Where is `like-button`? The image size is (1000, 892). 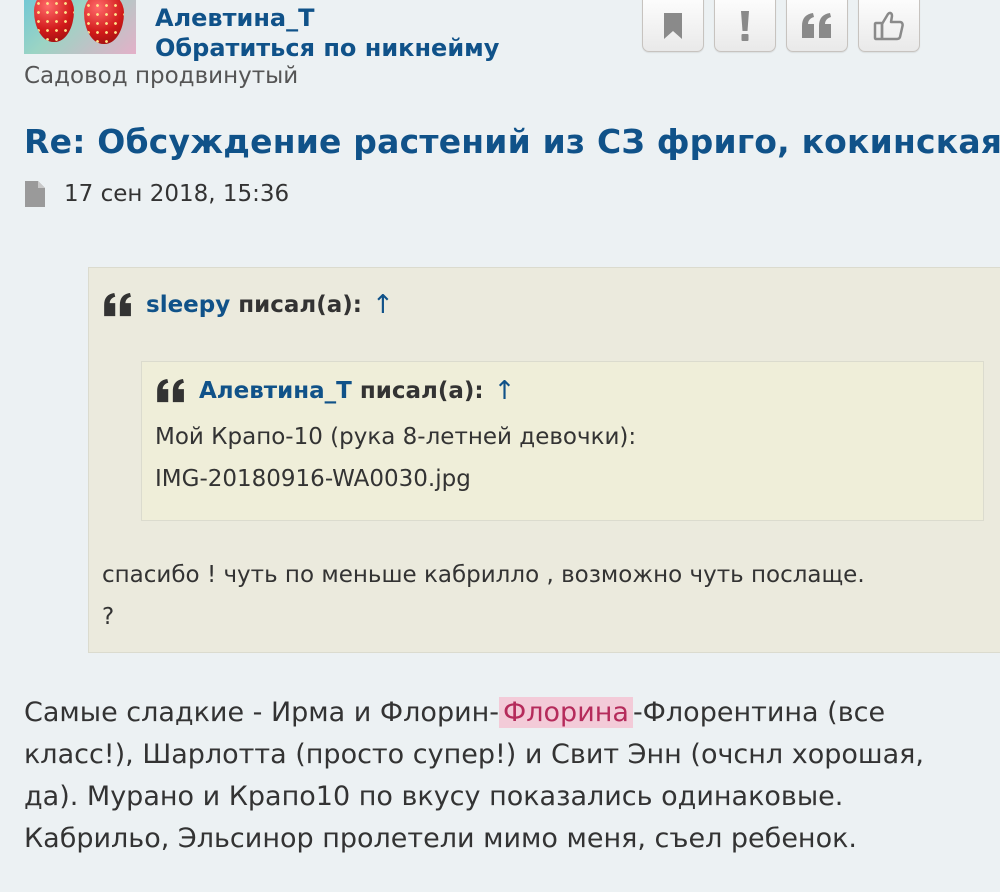 like-button is located at coordinates (889, 26).